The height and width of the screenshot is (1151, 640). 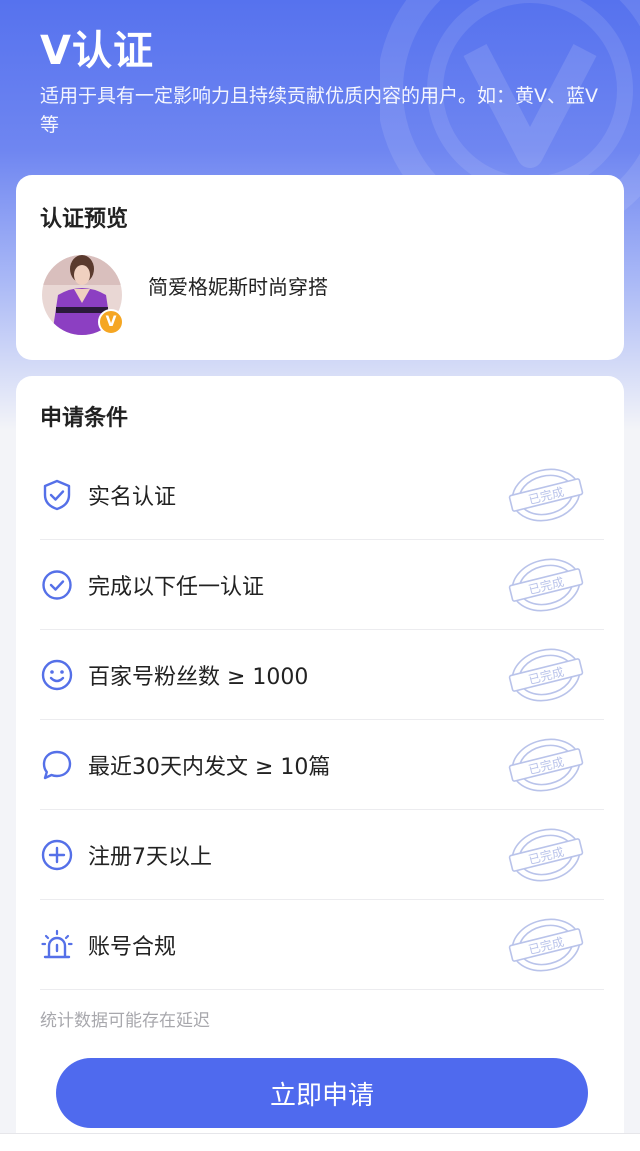 I want to click on condition-label: 完成以下任一认证, so click(x=176, y=587).